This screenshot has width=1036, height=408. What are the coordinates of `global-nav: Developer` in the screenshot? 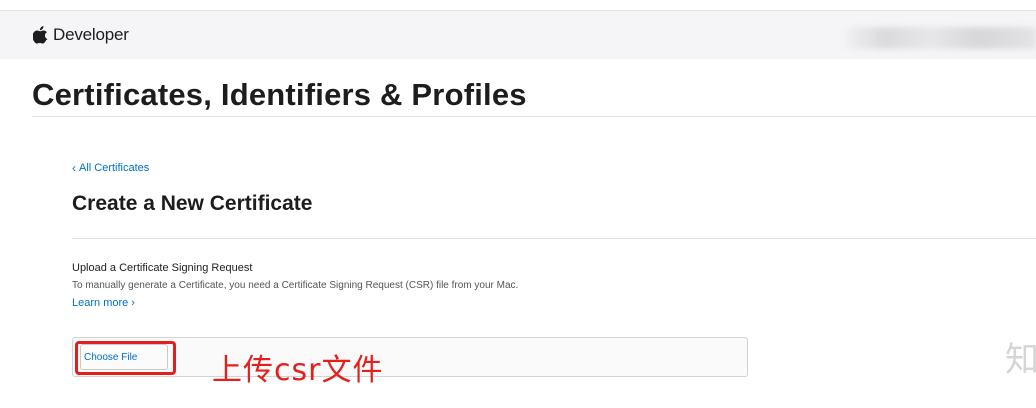 It's located at (518, 35).